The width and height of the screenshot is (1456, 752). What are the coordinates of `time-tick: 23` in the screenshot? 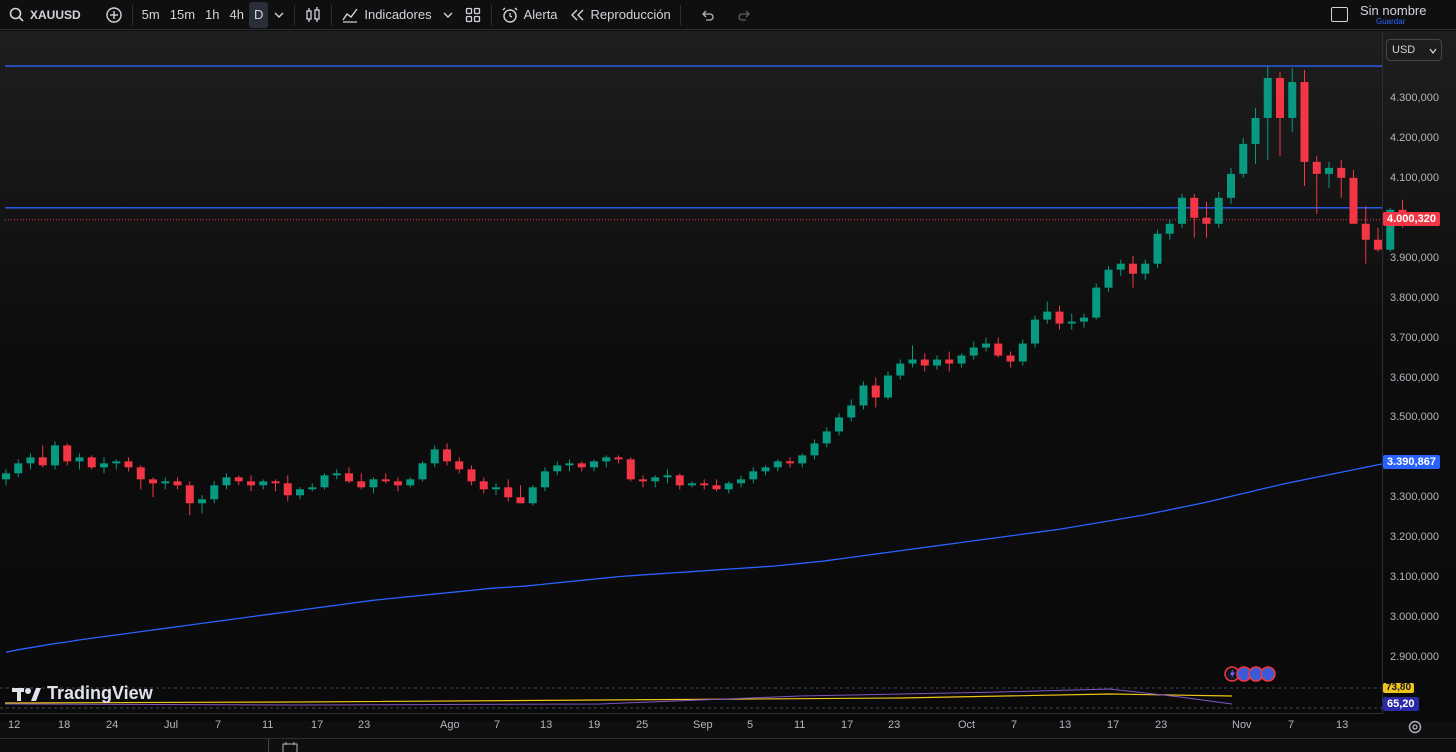 It's located at (364, 725).